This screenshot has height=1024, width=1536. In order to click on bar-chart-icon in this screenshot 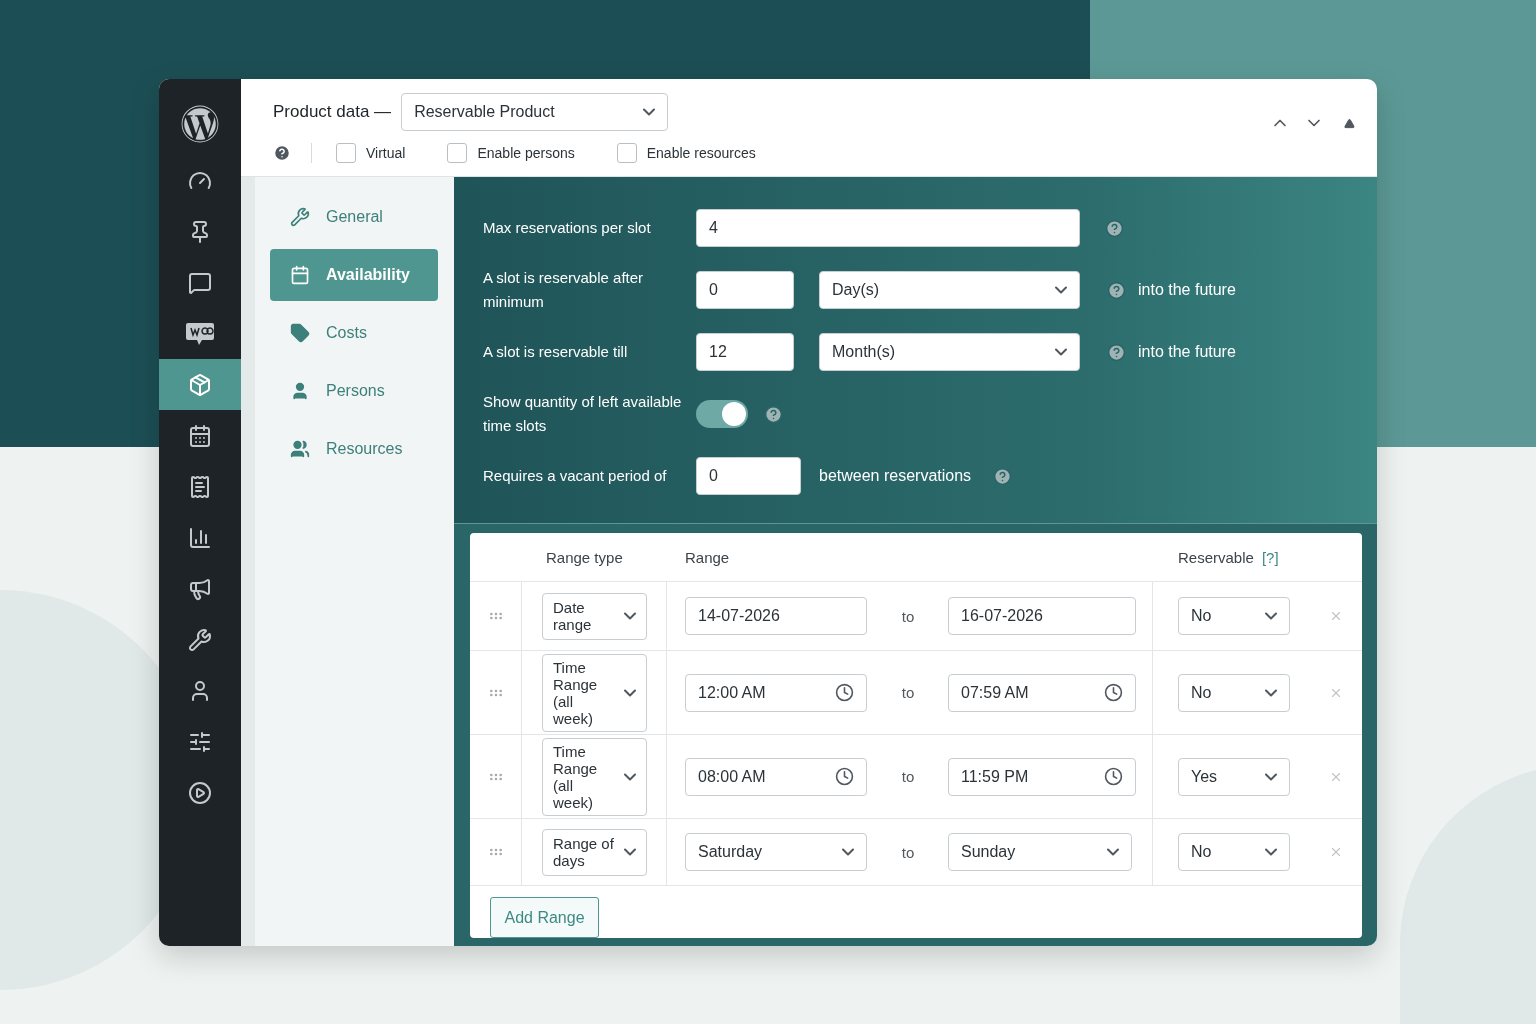, I will do `click(200, 537)`.